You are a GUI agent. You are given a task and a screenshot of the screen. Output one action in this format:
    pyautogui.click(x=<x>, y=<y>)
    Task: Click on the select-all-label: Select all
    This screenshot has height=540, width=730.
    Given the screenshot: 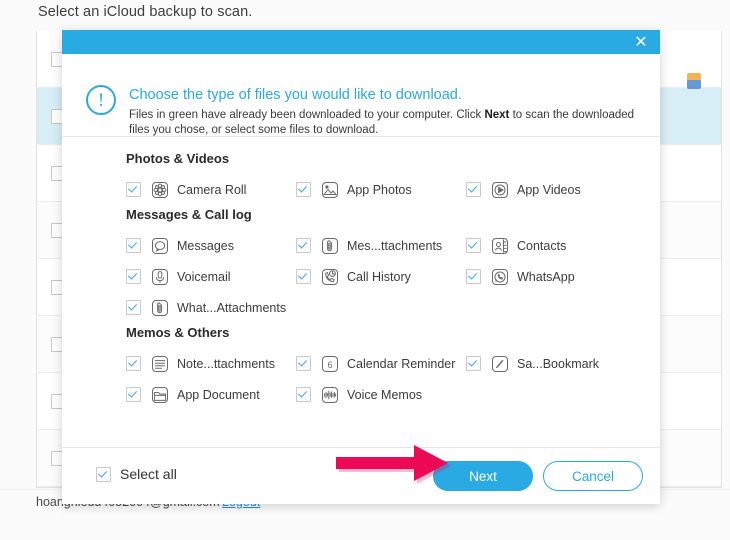 What is the action you would take?
    pyautogui.click(x=148, y=474)
    